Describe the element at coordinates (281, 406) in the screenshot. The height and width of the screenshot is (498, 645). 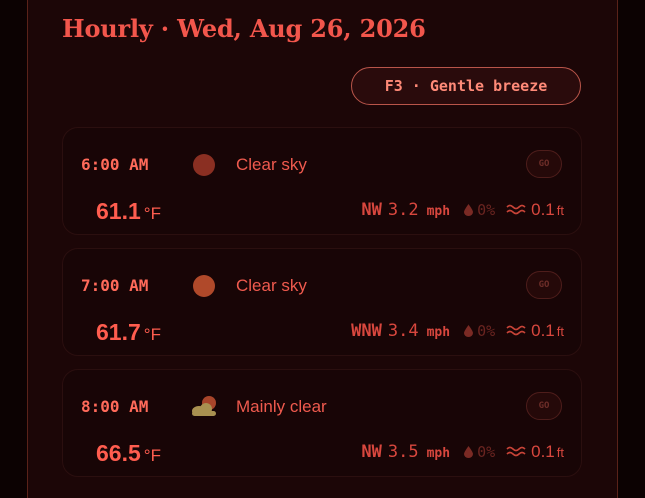
I see `condition-label: Mainly clear` at that location.